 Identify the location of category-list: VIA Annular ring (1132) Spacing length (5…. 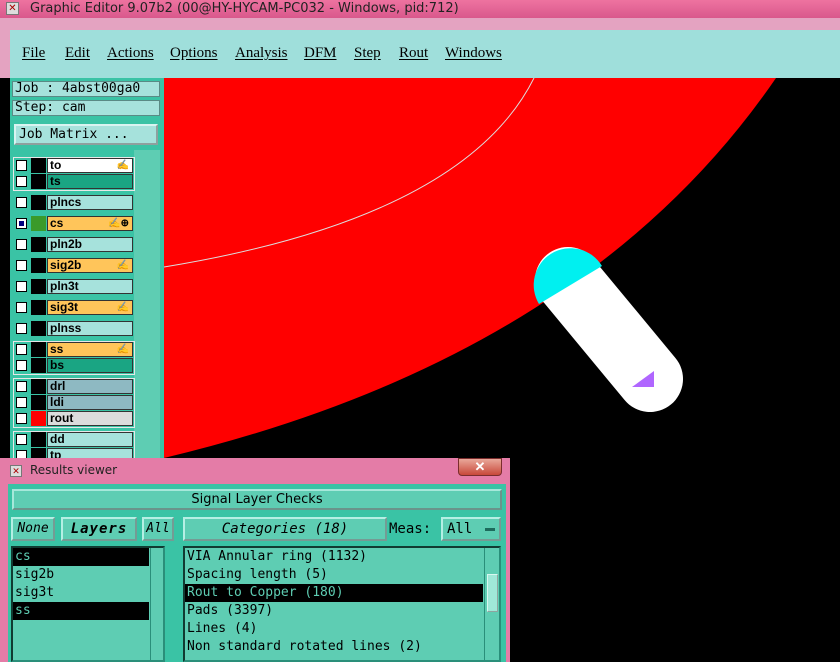
(342, 604).